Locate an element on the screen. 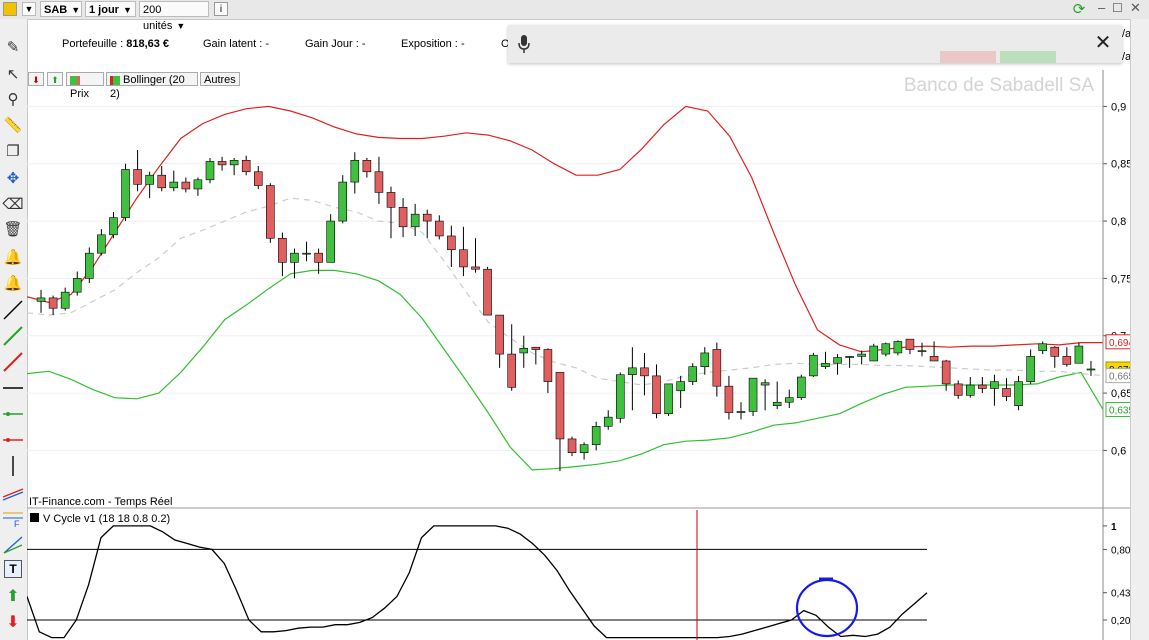 Image resolution: width=1149 pixels, height=640 pixels. maximize-icon: ☐ is located at coordinates (1118, 9).